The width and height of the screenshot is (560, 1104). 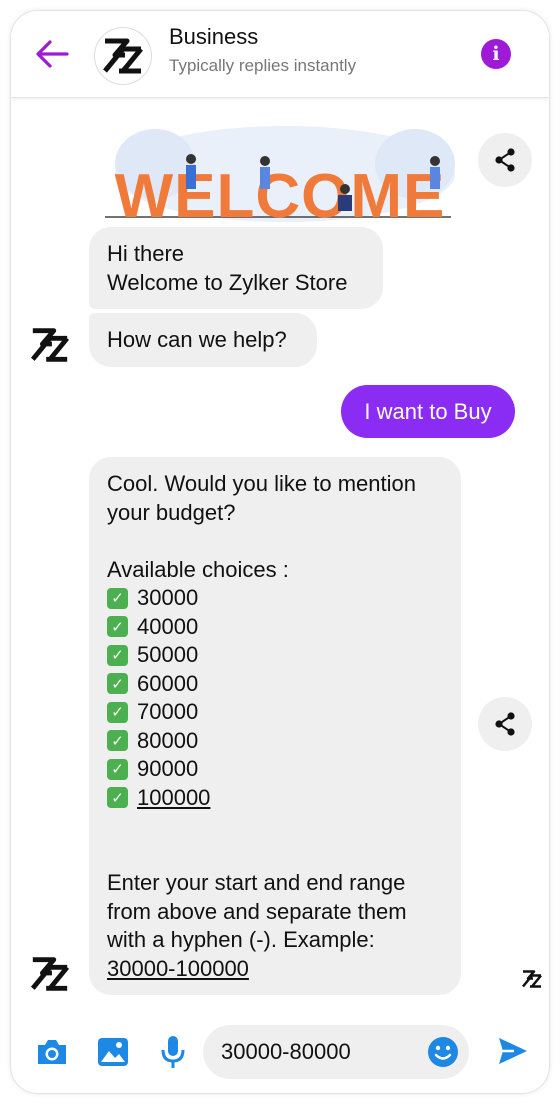 I want to click on reply-status: Typically replies instantly, so click(x=263, y=65).